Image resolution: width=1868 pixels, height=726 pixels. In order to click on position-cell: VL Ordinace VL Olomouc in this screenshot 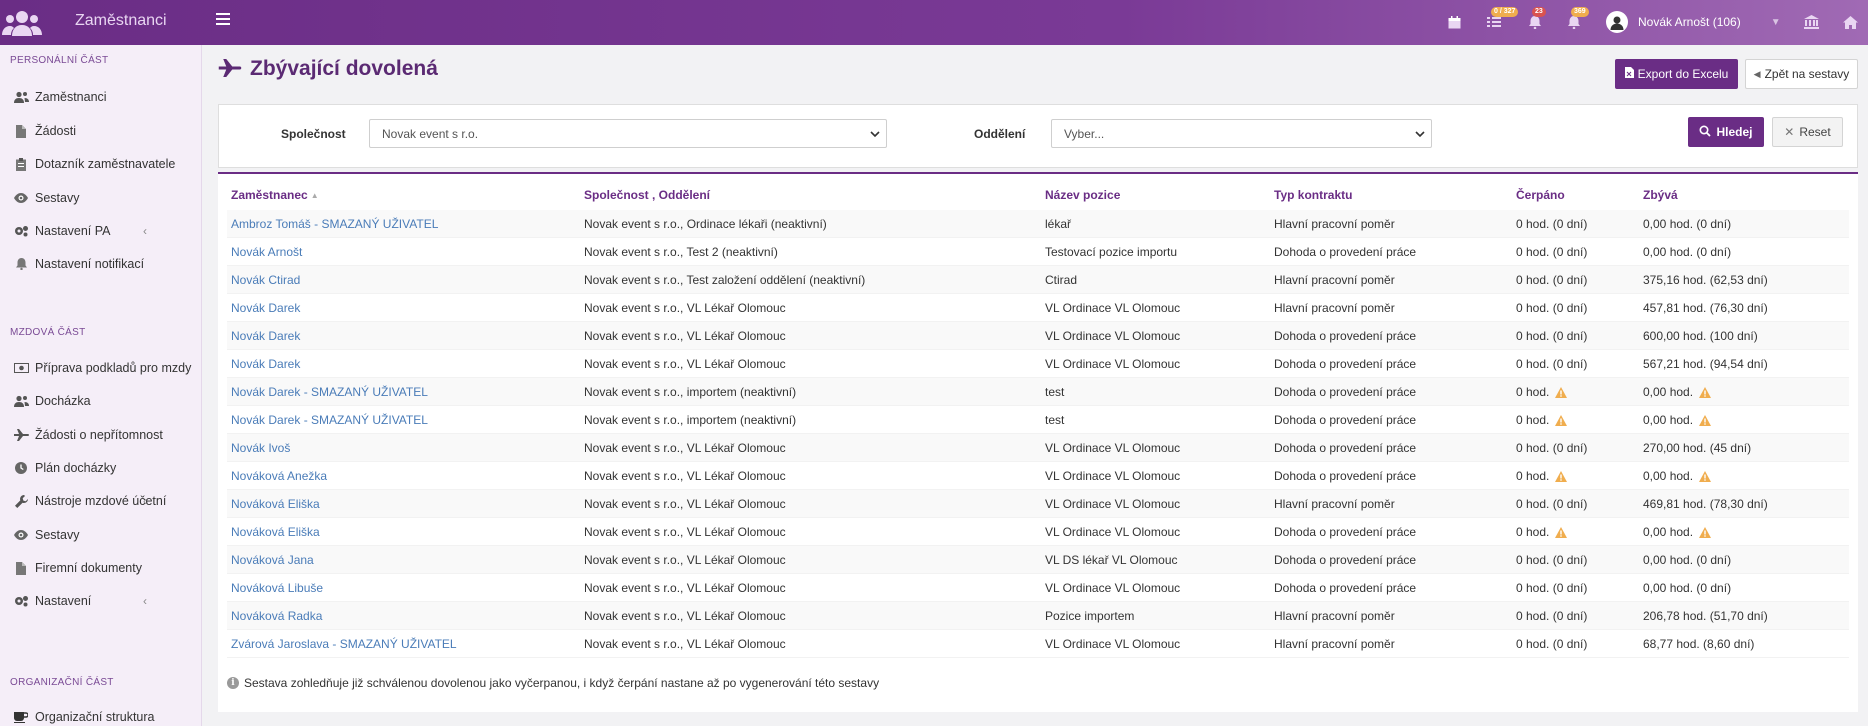, I will do `click(1112, 448)`.